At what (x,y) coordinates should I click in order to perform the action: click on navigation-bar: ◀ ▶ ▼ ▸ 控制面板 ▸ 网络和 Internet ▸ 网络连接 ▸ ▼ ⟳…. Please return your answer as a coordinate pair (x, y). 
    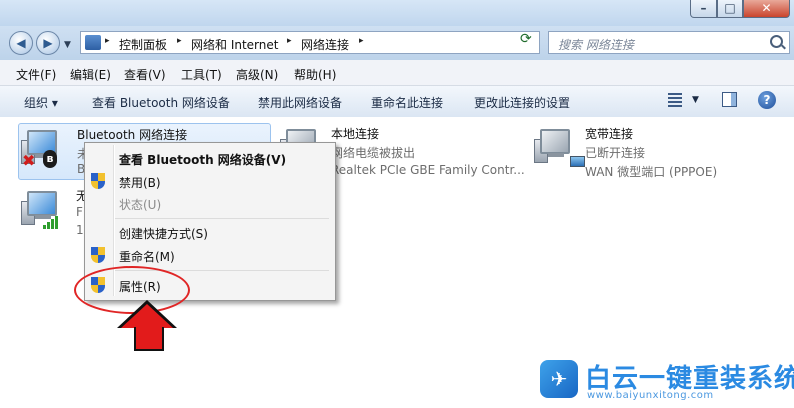
    Looking at the image, I should click on (397, 43).